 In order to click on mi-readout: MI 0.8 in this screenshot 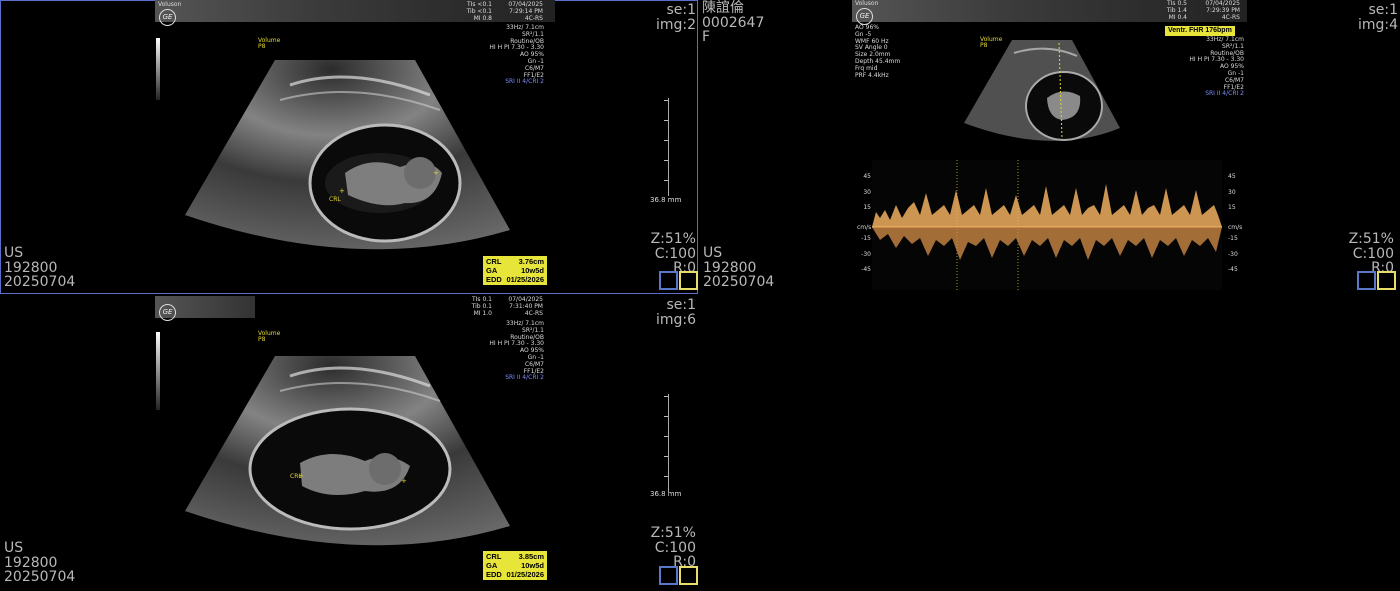, I will do `click(482, 18)`.